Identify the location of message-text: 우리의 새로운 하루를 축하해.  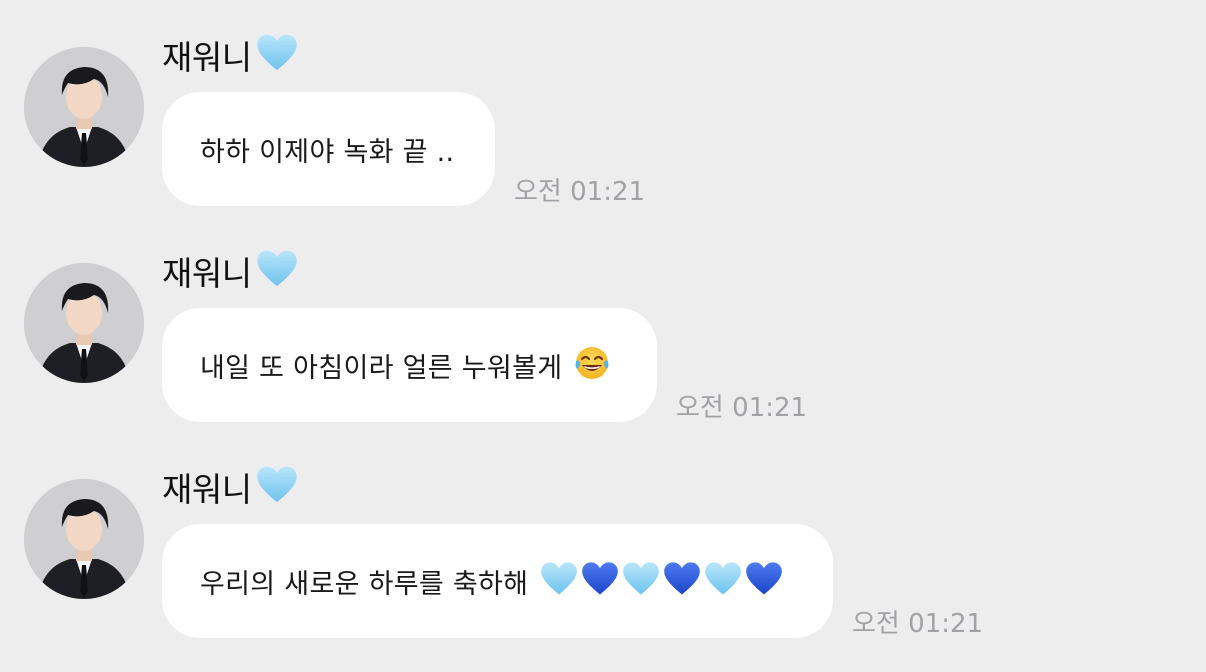
(364, 584).